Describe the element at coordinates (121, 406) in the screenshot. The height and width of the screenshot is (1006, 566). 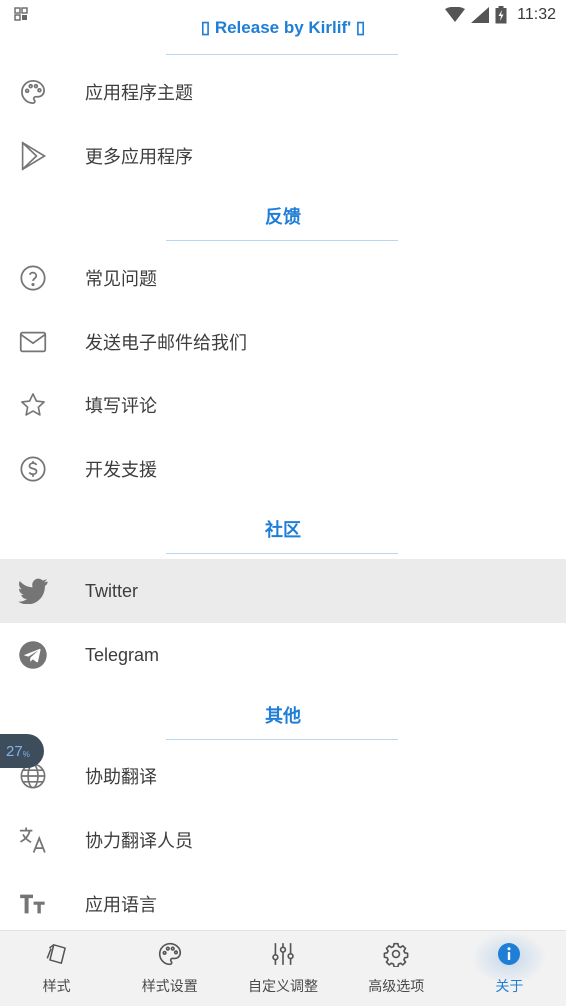
I see `menu-item-label: 填写评论` at that location.